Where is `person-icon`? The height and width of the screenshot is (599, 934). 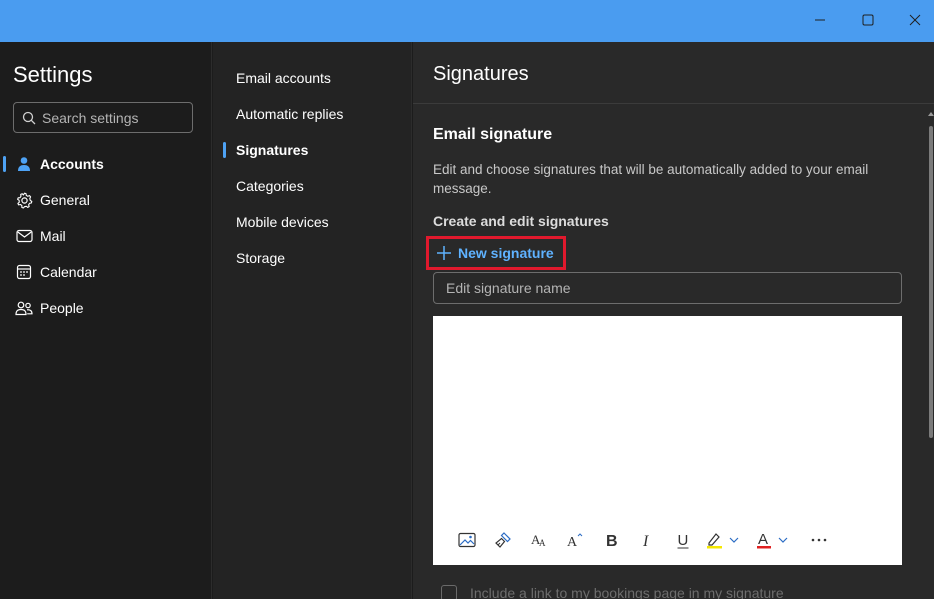 person-icon is located at coordinates (24, 164).